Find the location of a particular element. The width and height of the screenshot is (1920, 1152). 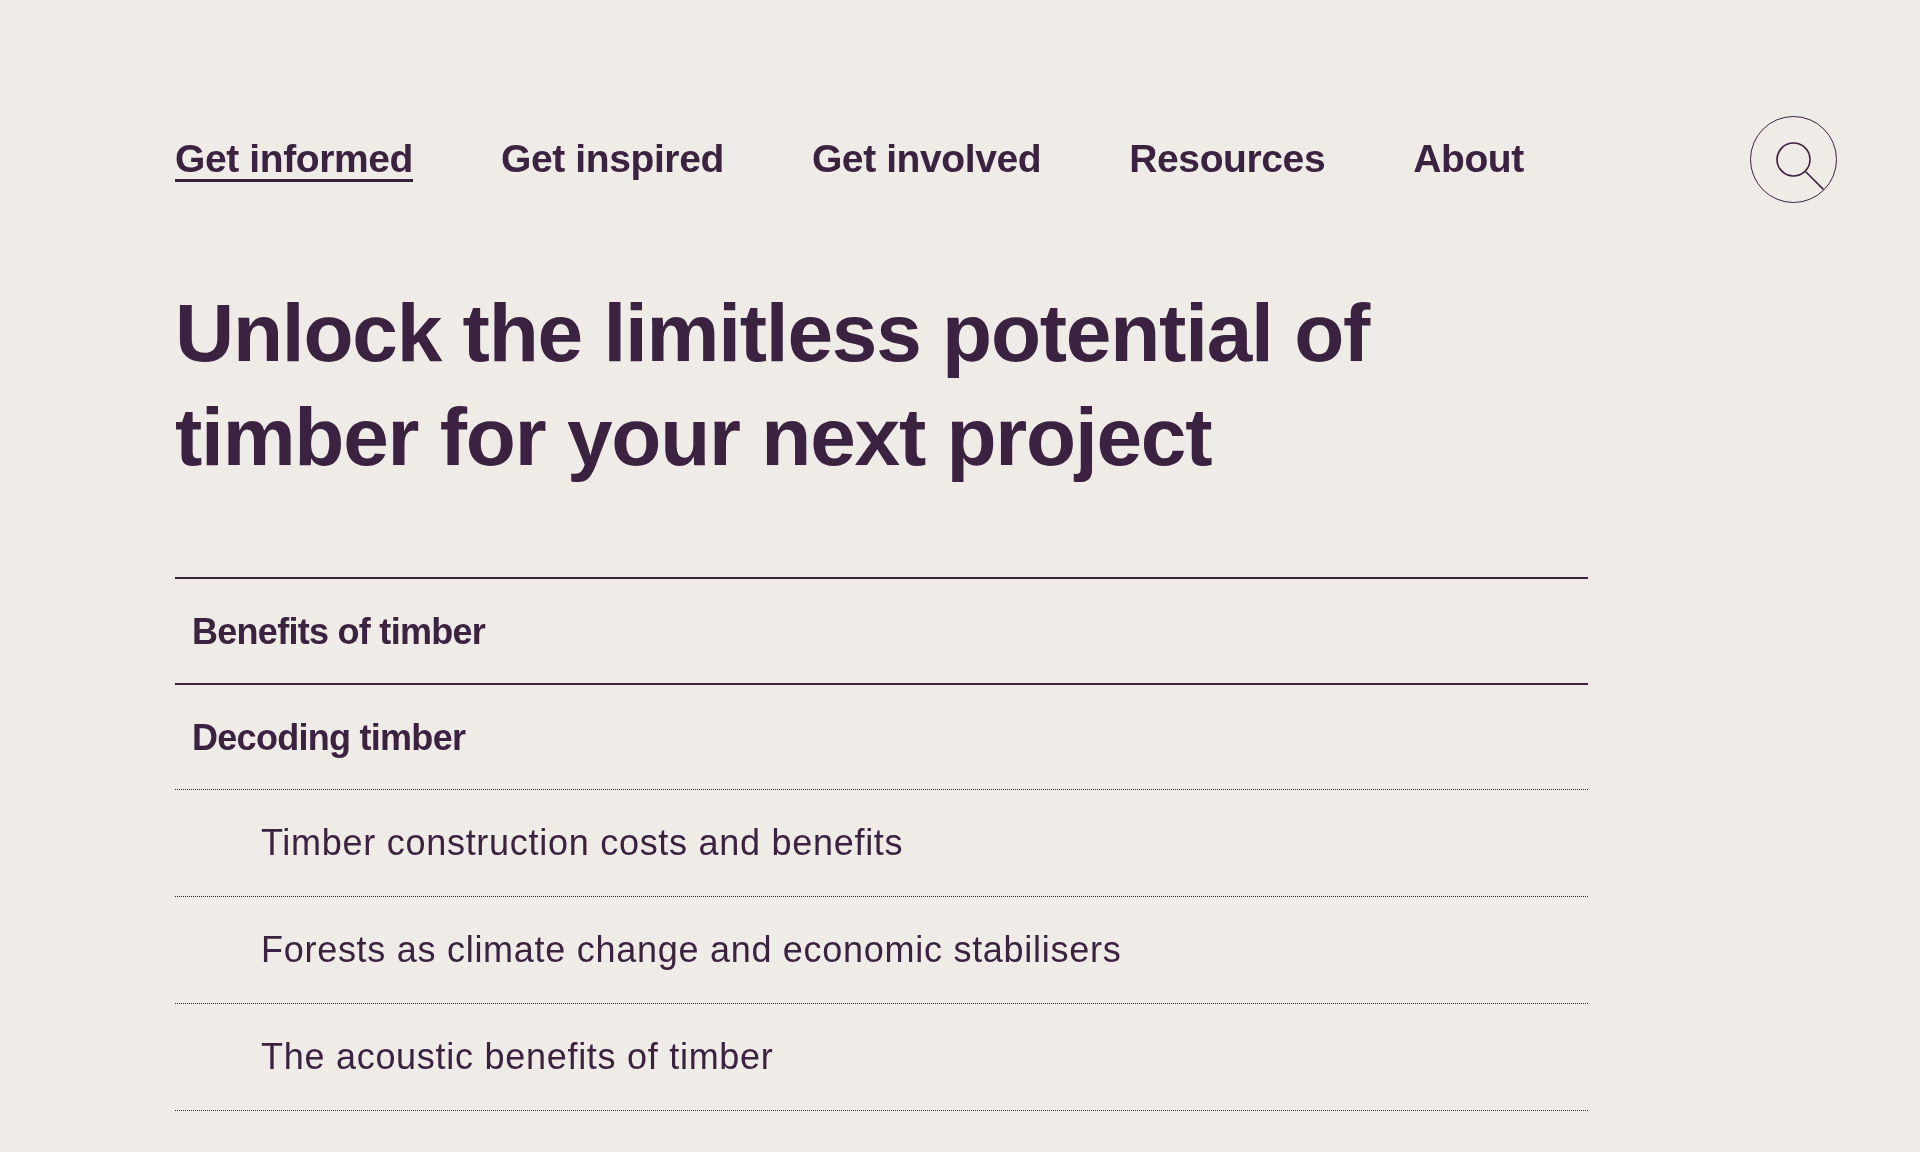

subsection-link: Forests as climate change and economic stabilisers is located at coordinates (691, 949).